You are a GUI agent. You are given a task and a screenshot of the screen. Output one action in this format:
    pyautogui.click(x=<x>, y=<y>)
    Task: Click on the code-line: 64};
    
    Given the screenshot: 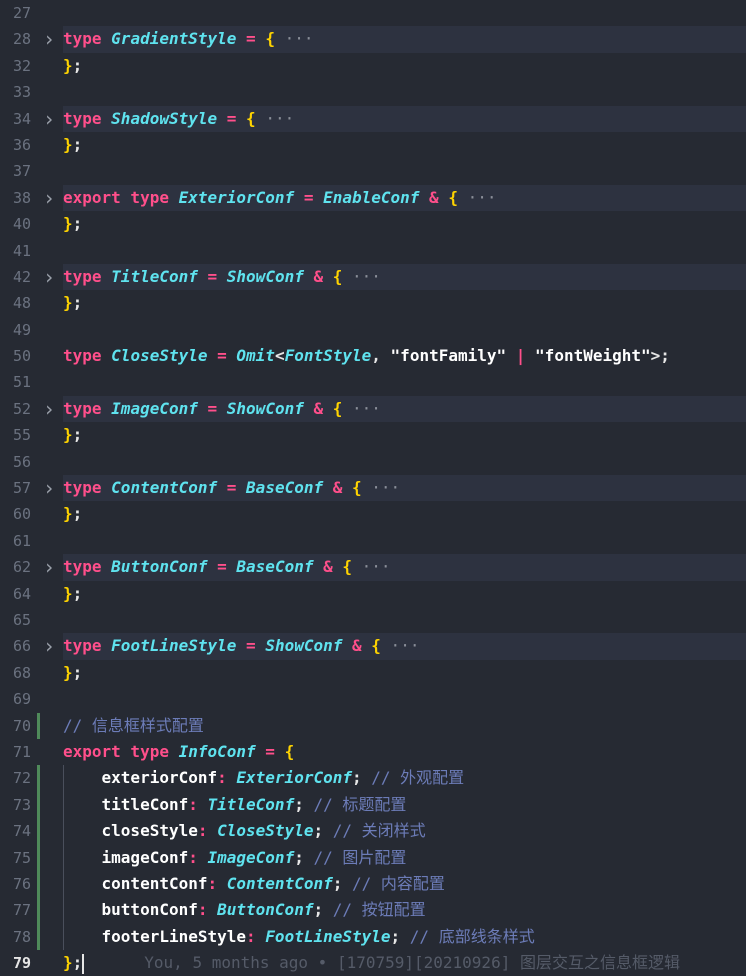 What is the action you would take?
    pyautogui.click(x=373, y=594)
    